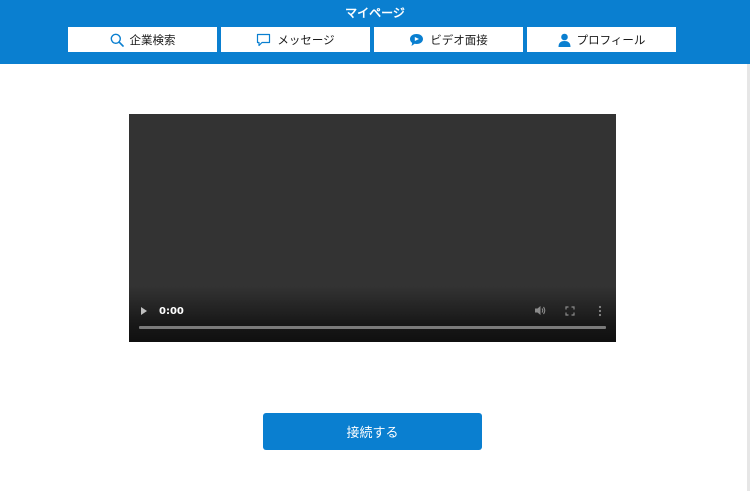 This screenshot has width=750, height=491. What do you see at coordinates (264, 39) in the screenshot?
I see `message-icon` at bounding box center [264, 39].